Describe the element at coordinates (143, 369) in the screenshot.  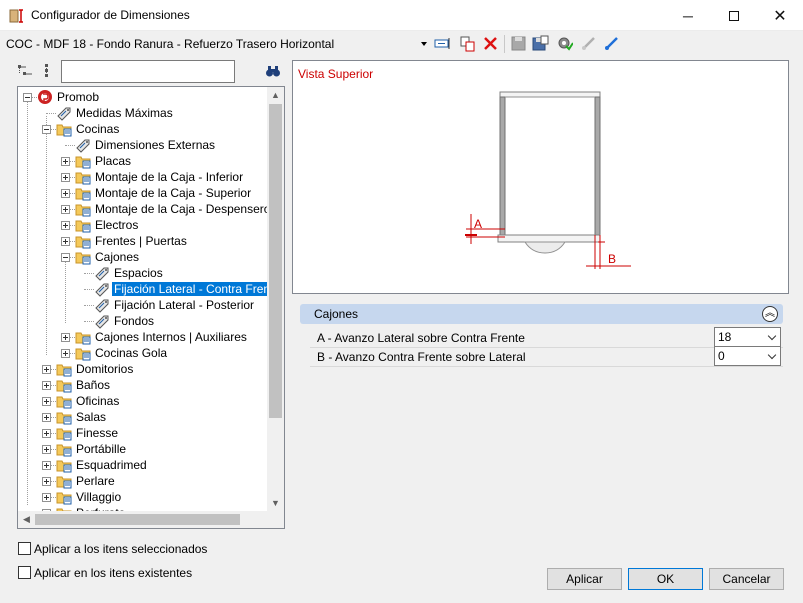
I see `tree-node: Domitorios` at that location.